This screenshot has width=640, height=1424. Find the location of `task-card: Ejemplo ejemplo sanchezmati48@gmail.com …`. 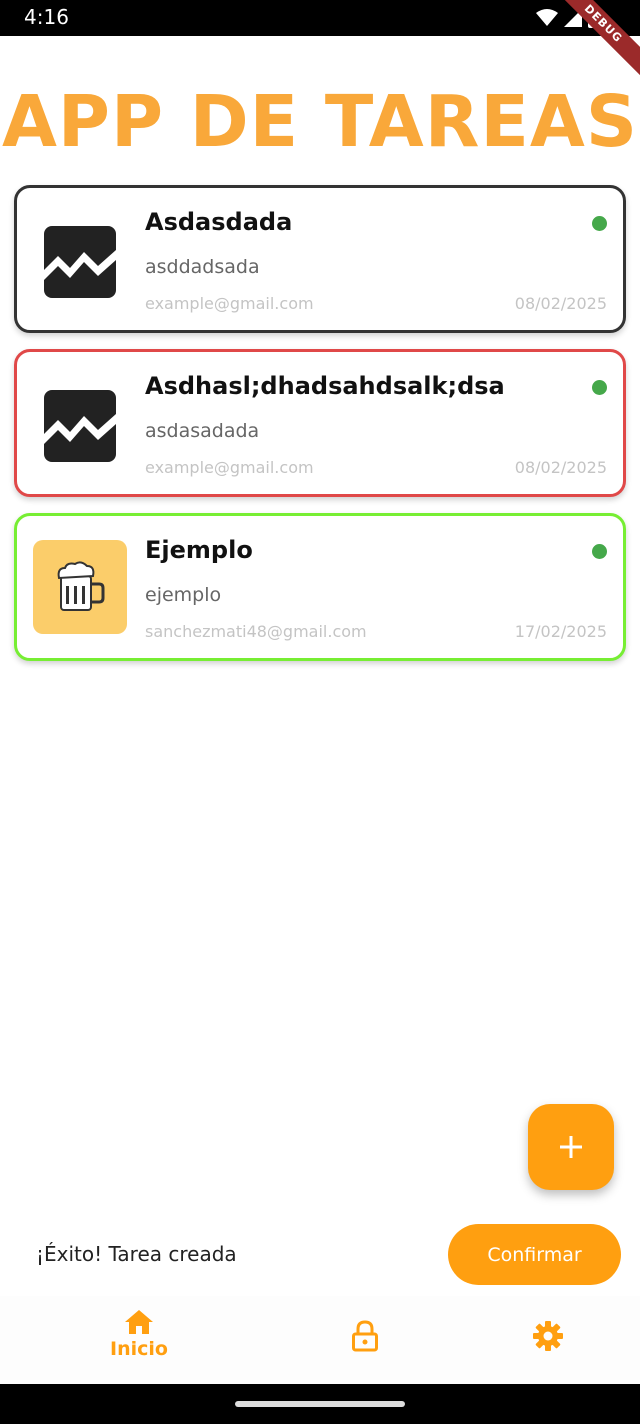

task-card: Ejemplo ejemplo sanchezmati48@gmail.com … is located at coordinates (320, 587).